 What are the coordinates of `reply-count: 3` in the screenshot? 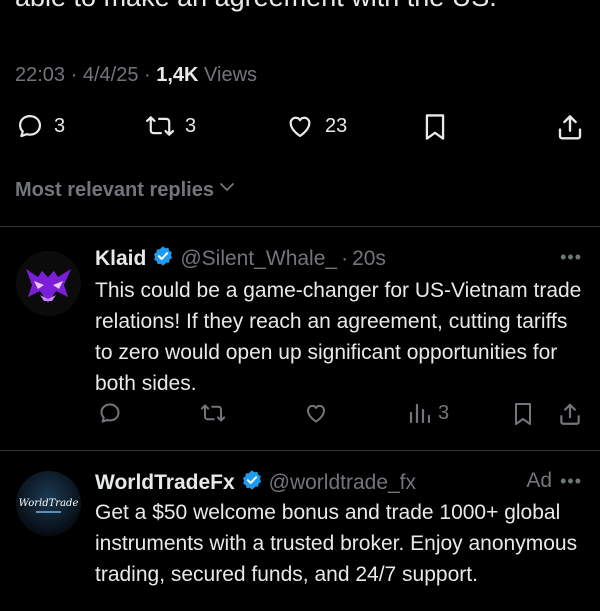 It's located at (60, 125).